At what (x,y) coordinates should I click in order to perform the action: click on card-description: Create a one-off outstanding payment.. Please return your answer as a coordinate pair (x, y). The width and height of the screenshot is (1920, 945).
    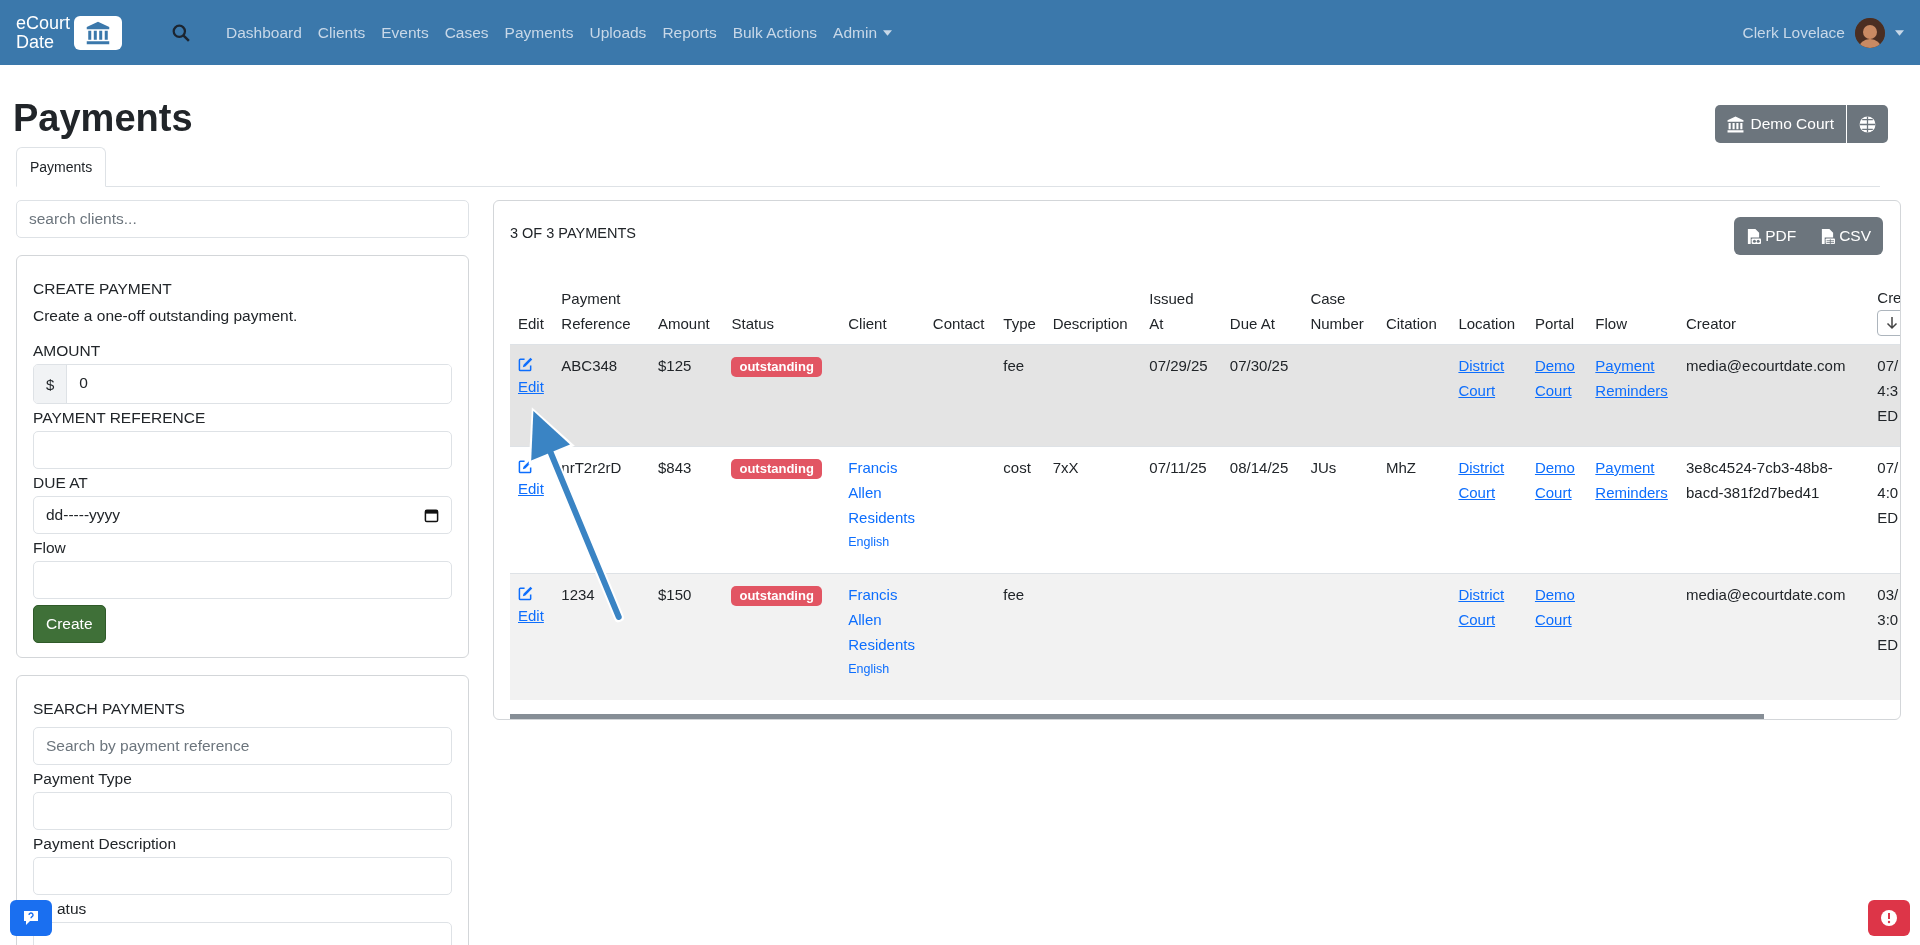
    Looking at the image, I should click on (166, 316).